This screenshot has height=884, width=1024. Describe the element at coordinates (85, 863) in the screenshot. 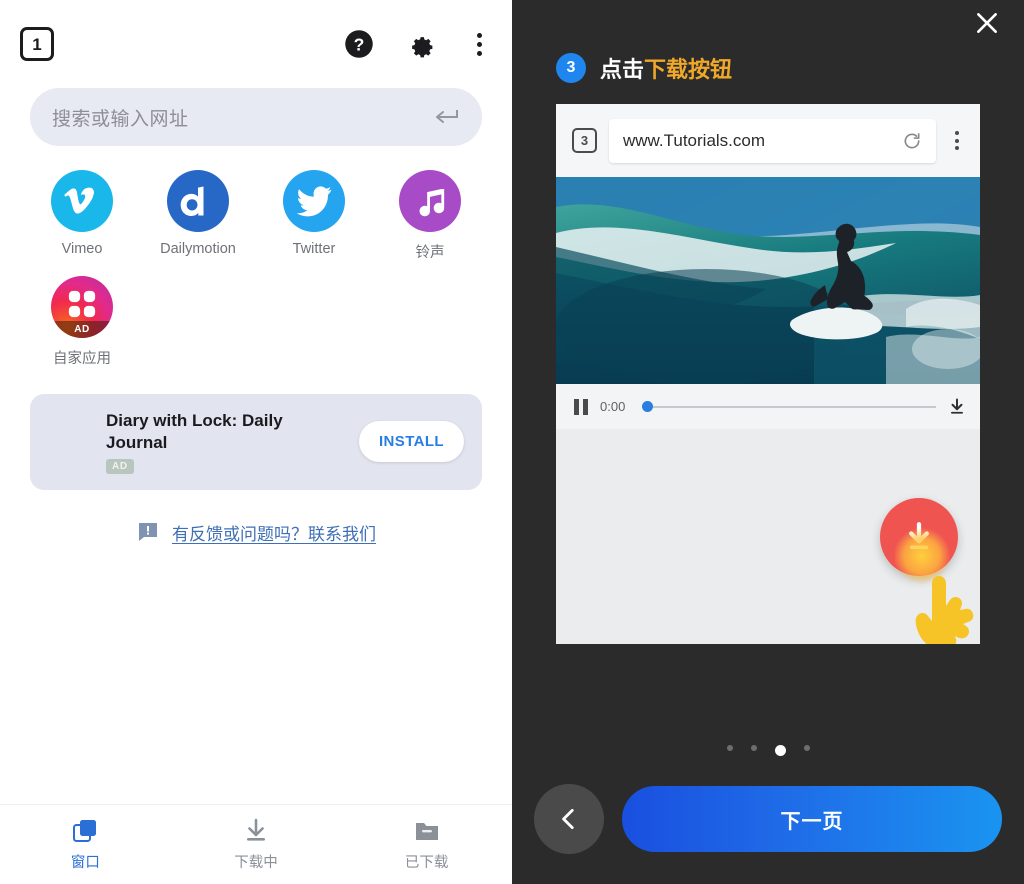

I see `nav-label: 窗口` at that location.